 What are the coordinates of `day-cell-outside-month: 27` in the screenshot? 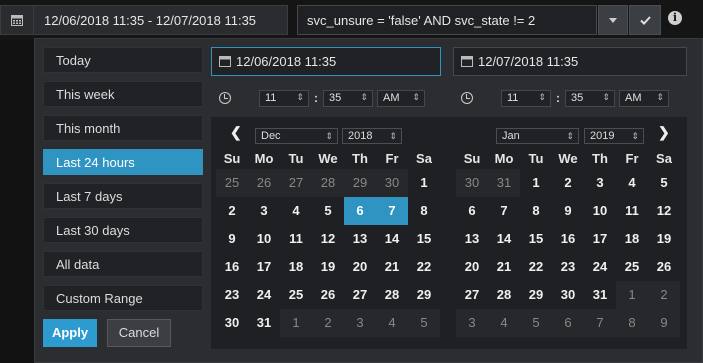 It's located at (296, 183).